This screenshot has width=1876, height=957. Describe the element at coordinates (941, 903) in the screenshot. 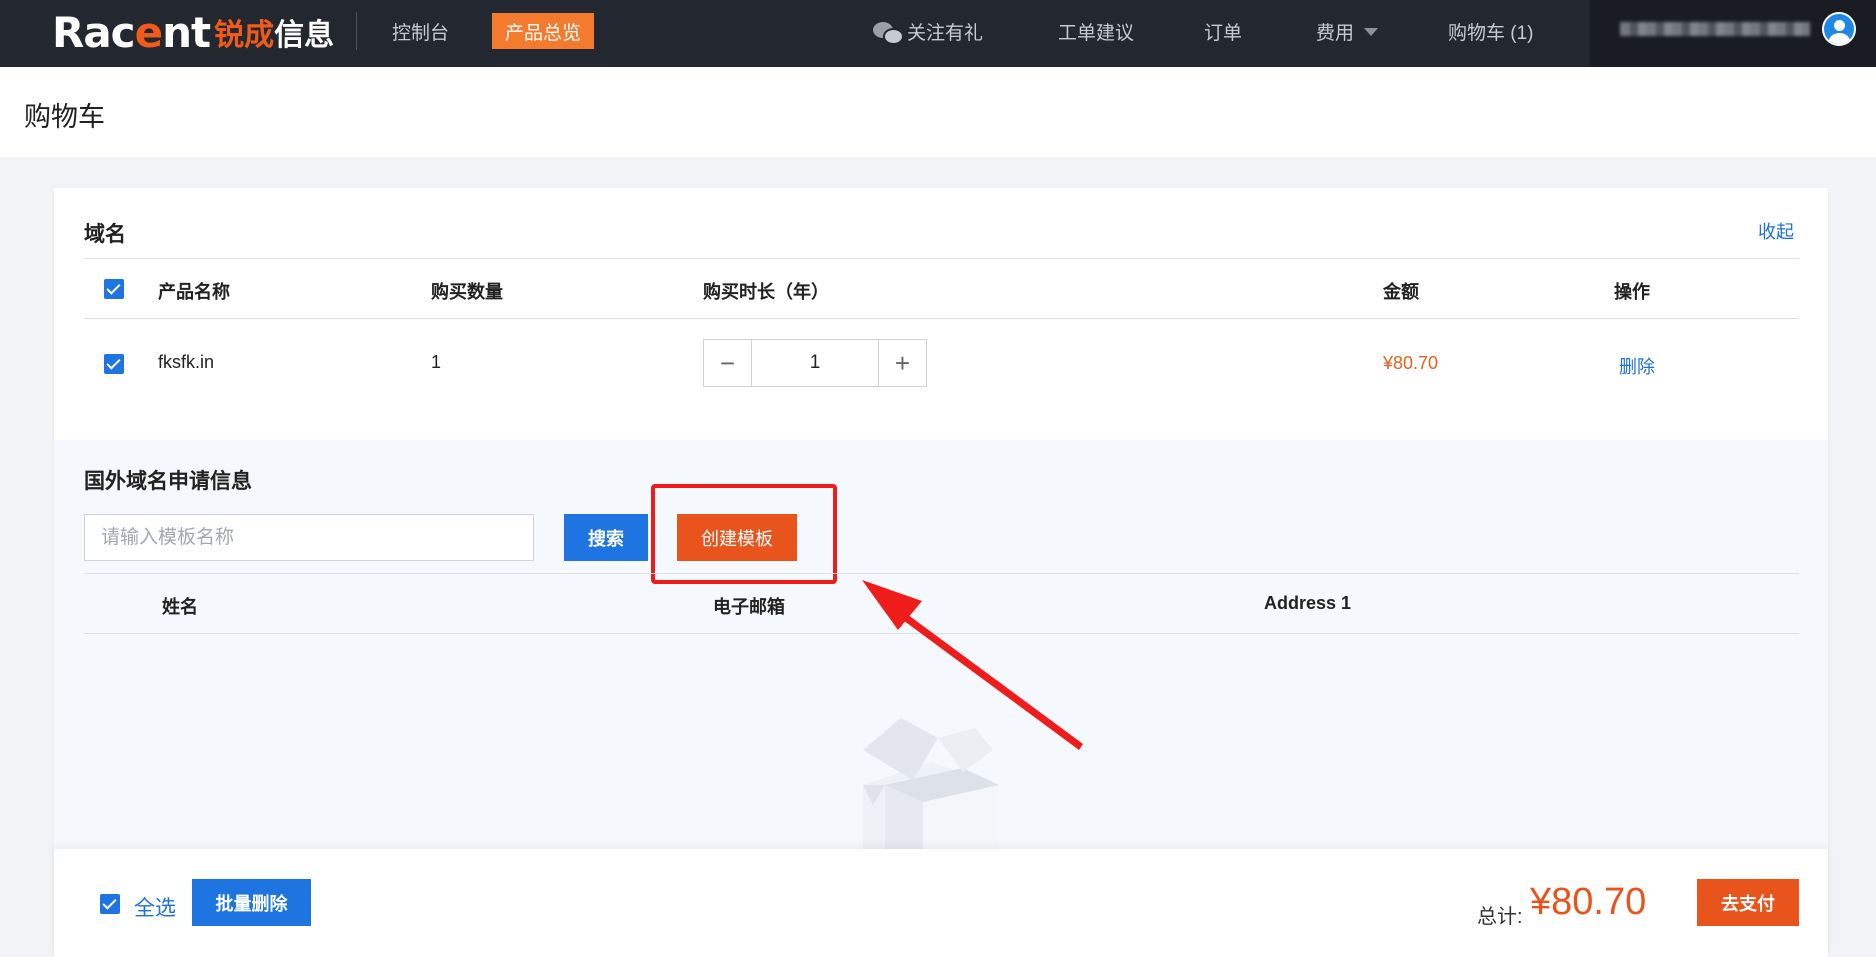

I see `bottom-action-bar: 全选 批量删除 总计: ¥80.70 去支付` at that location.